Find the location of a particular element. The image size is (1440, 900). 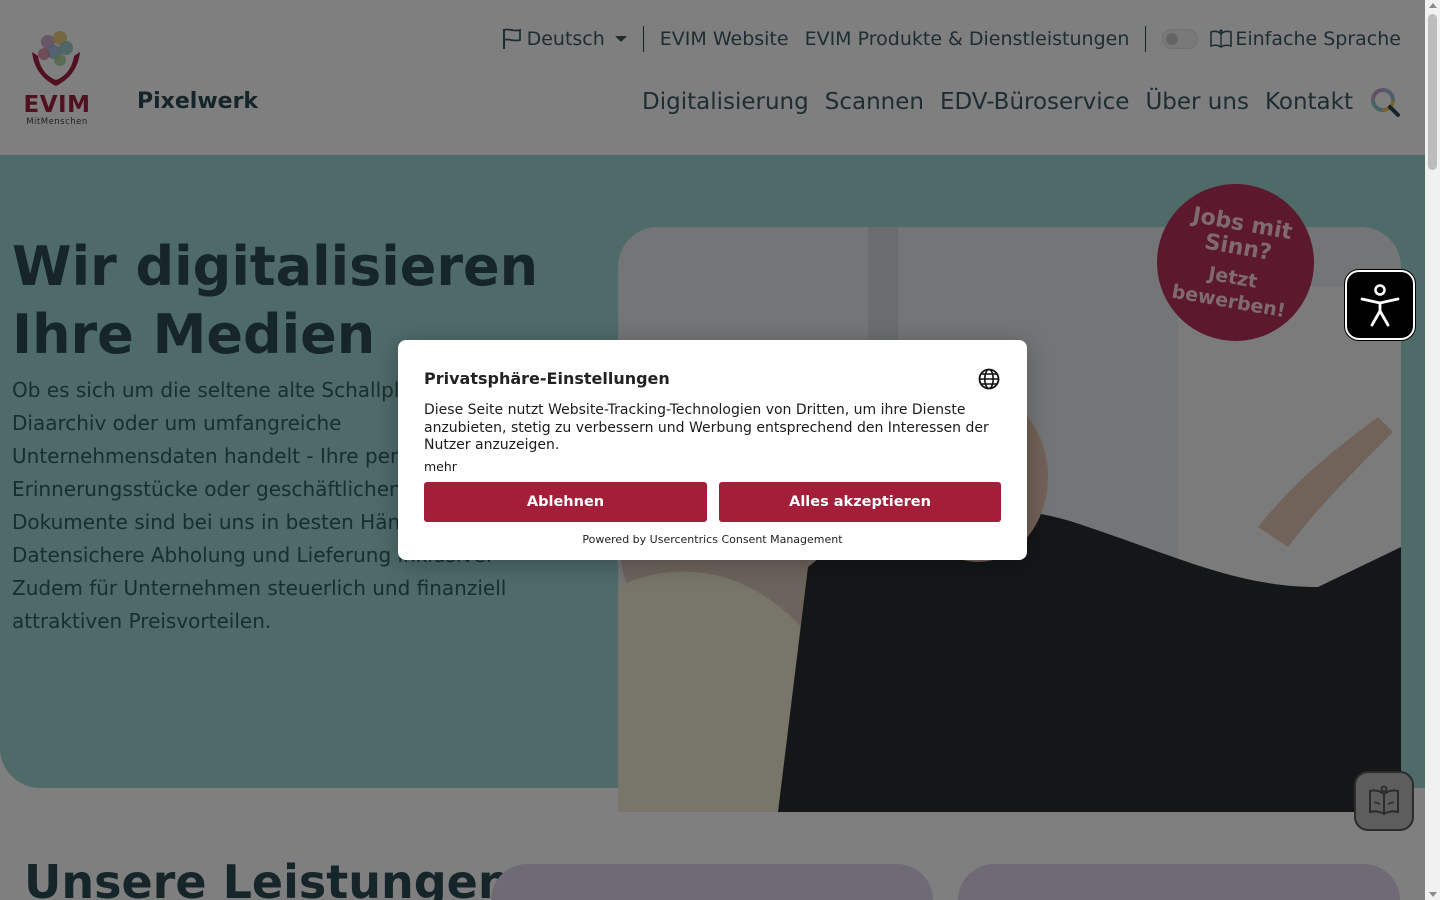

scroll-up-icon is located at coordinates (1433, 5).